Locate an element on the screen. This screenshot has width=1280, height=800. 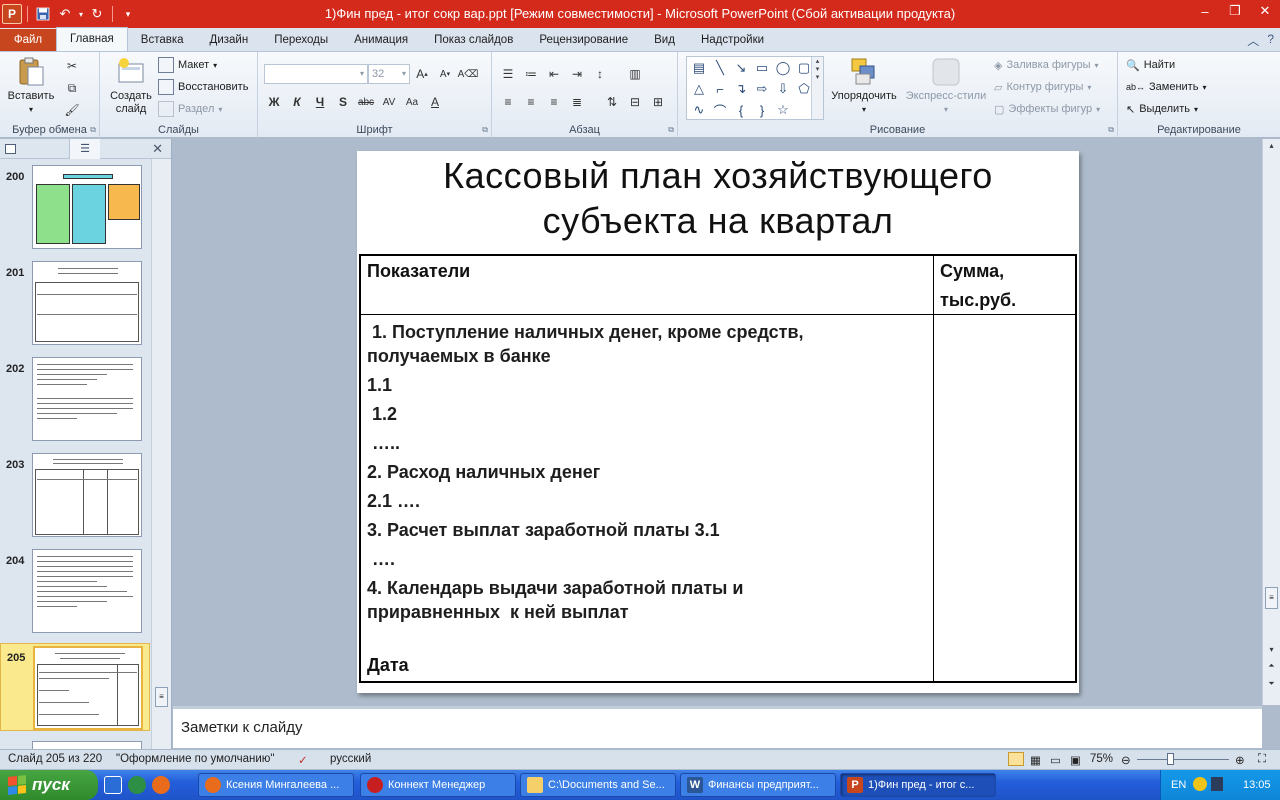
line-shape-icon: ╲ is located at coordinates (720, 68).